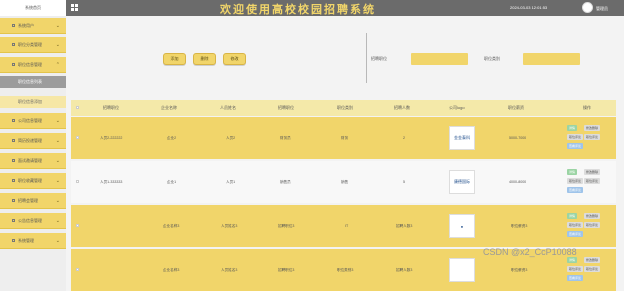  Describe the element at coordinates (77, 107) in the screenshot. I see `select-all-checkbox` at that location.